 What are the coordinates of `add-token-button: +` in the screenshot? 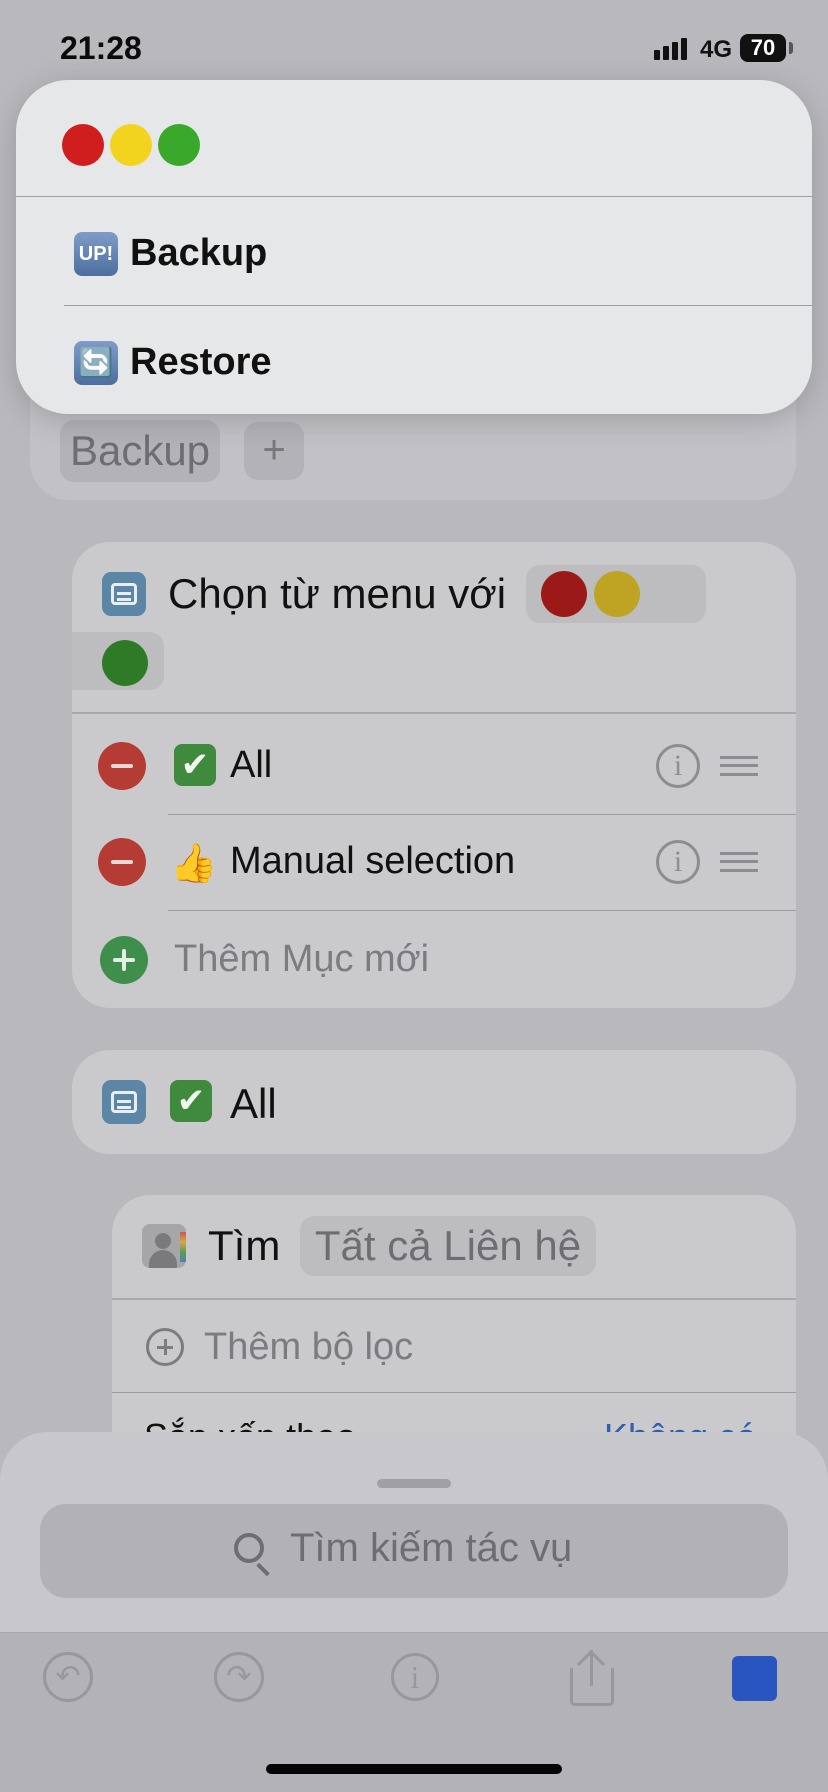 It's located at (274, 451).